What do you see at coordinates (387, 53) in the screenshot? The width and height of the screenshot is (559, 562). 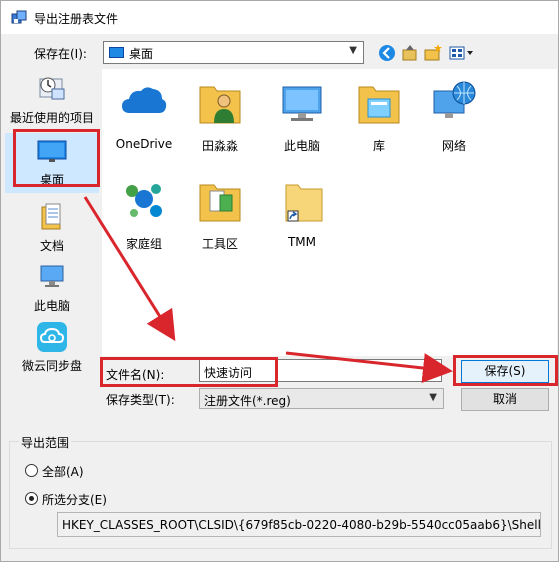 I see `back-arrow-icon` at bounding box center [387, 53].